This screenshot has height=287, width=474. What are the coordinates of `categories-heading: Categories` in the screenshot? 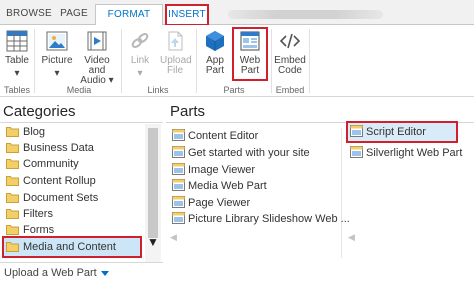 It's located at (39, 111).